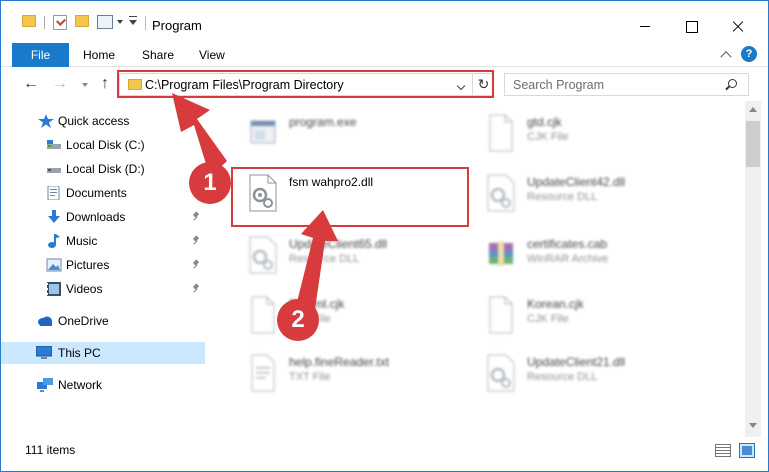 This screenshot has height=472, width=769. I want to click on details-view-icon, so click(723, 450).